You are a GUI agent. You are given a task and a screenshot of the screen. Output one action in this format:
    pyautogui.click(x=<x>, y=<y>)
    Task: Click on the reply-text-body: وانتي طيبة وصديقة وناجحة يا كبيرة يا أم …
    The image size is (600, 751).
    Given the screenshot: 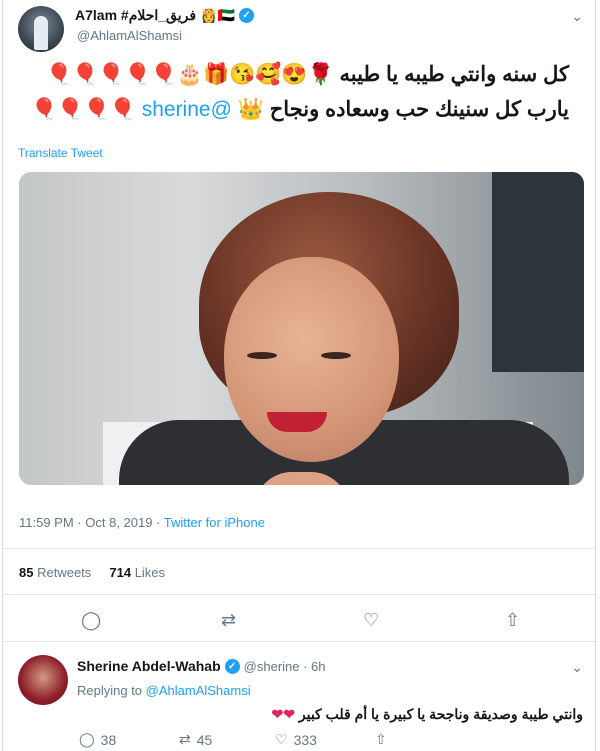 What is the action you would take?
    pyautogui.click(x=440, y=714)
    